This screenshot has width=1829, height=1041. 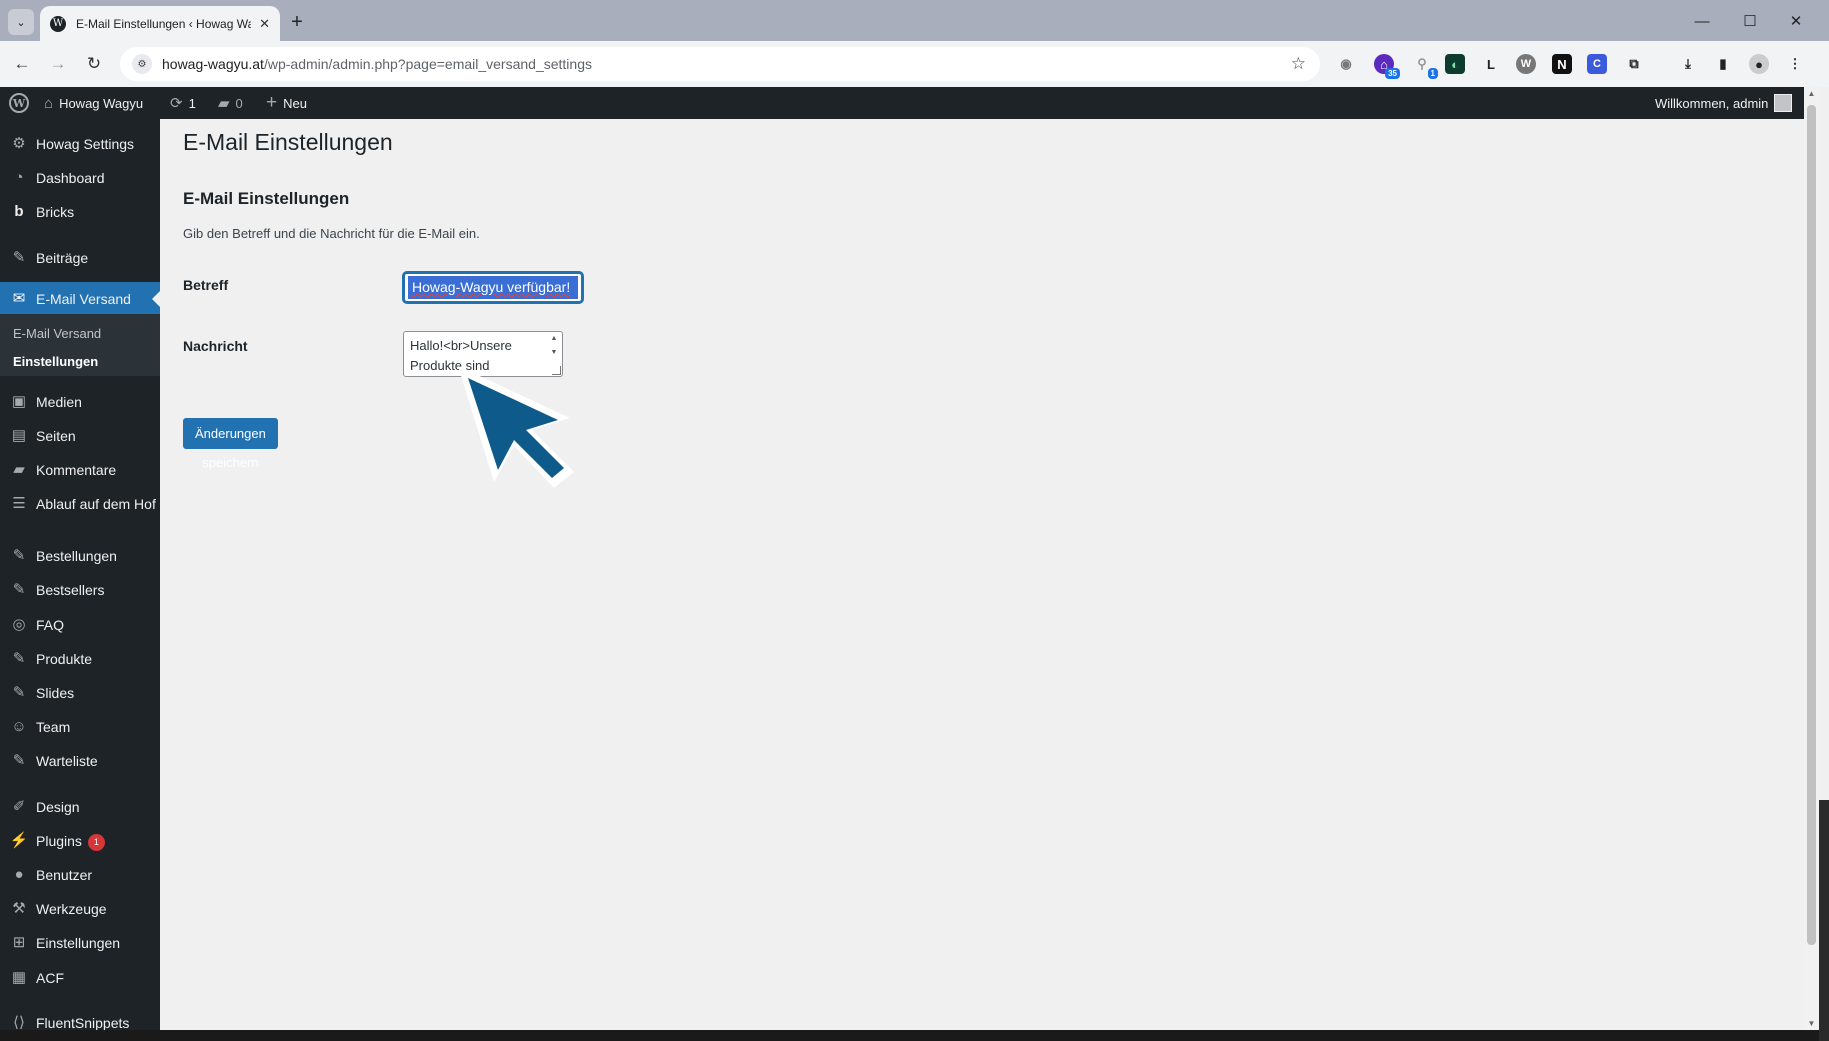 I want to click on comment-bubble-icon: ▰, so click(x=224, y=103).